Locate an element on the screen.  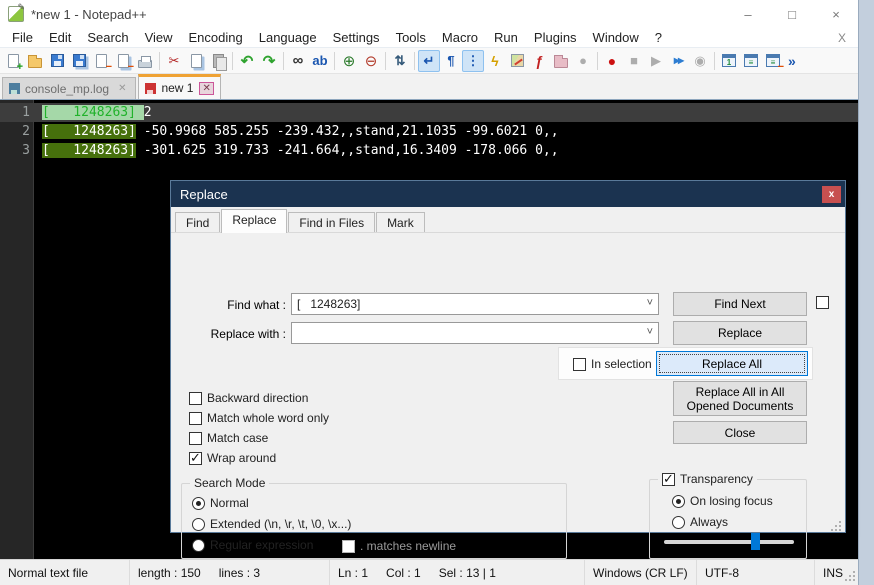
menu-help: ? is located at coordinates (658, 37).